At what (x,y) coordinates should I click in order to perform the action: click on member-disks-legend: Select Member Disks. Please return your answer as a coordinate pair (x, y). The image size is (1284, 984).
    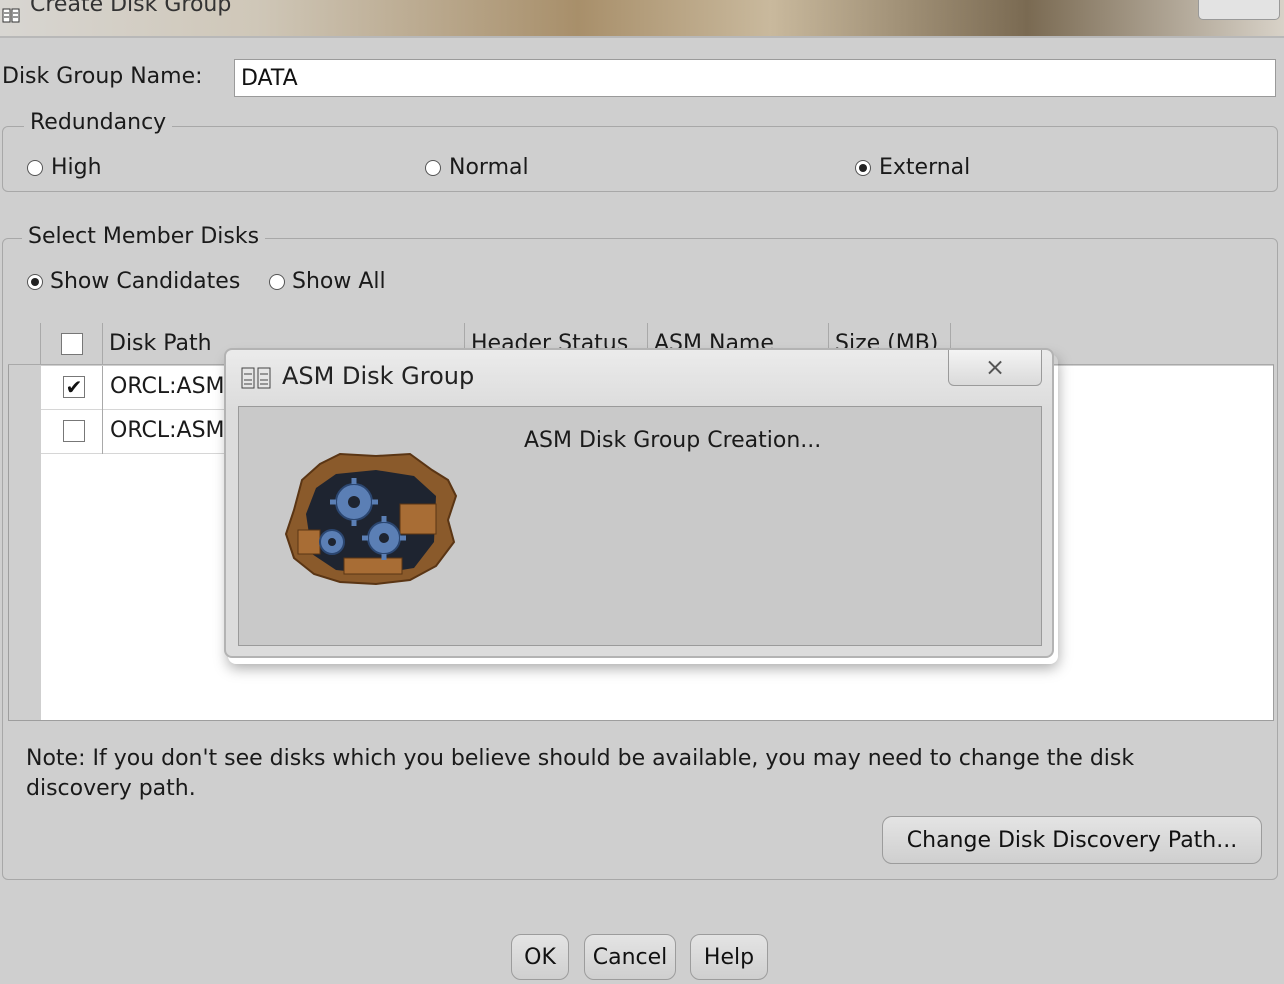
    Looking at the image, I should click on (144, 236).